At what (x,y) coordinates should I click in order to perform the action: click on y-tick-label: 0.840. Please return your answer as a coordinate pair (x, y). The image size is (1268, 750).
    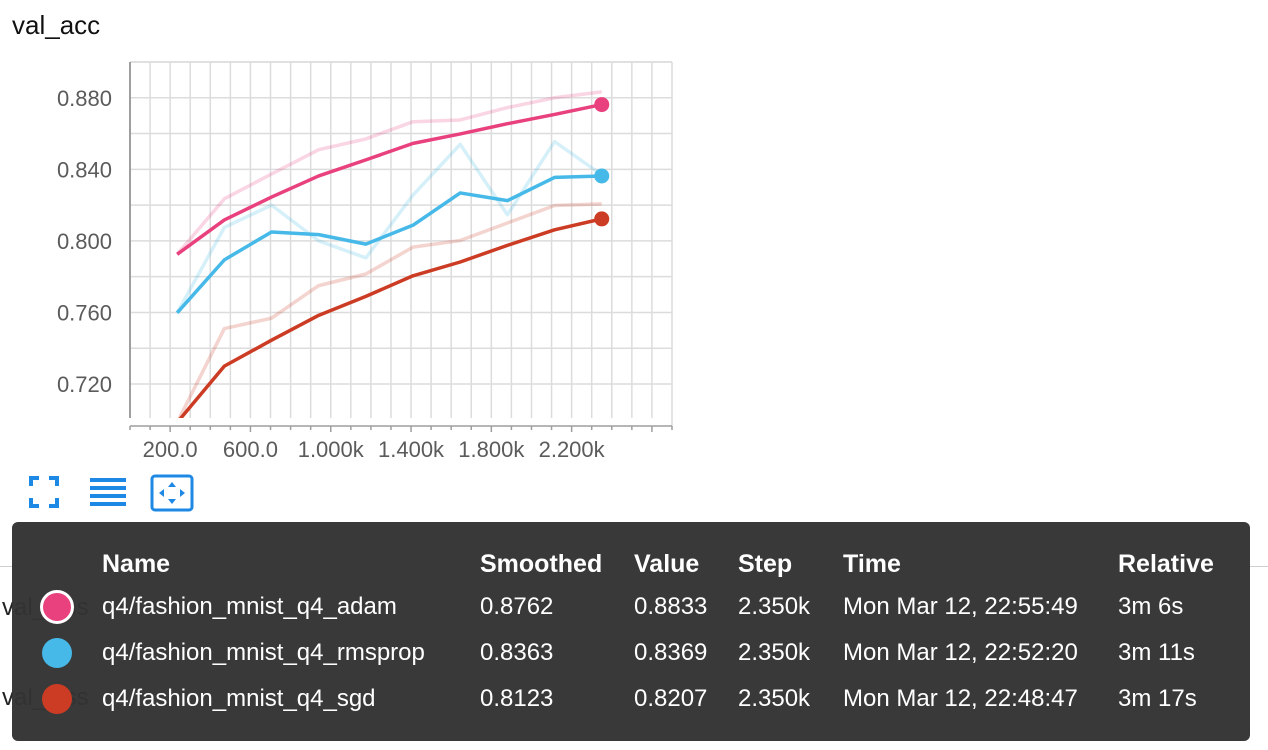
    Looking at the image, I should click on (84, 169).